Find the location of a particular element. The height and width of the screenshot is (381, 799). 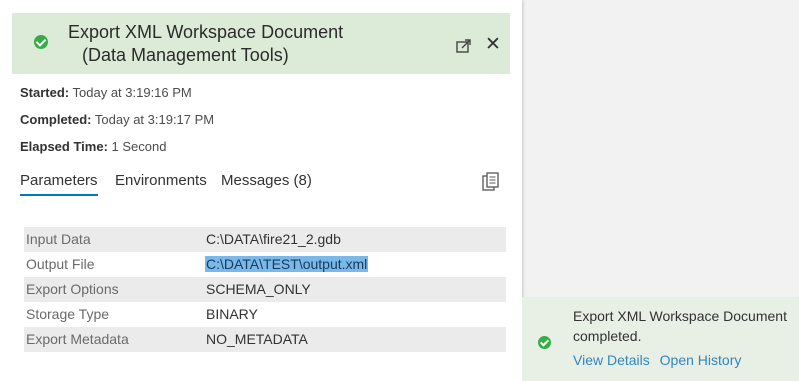

elapsed-row: Elapsed Time: 1 Second is located at coordinates (93, 146).